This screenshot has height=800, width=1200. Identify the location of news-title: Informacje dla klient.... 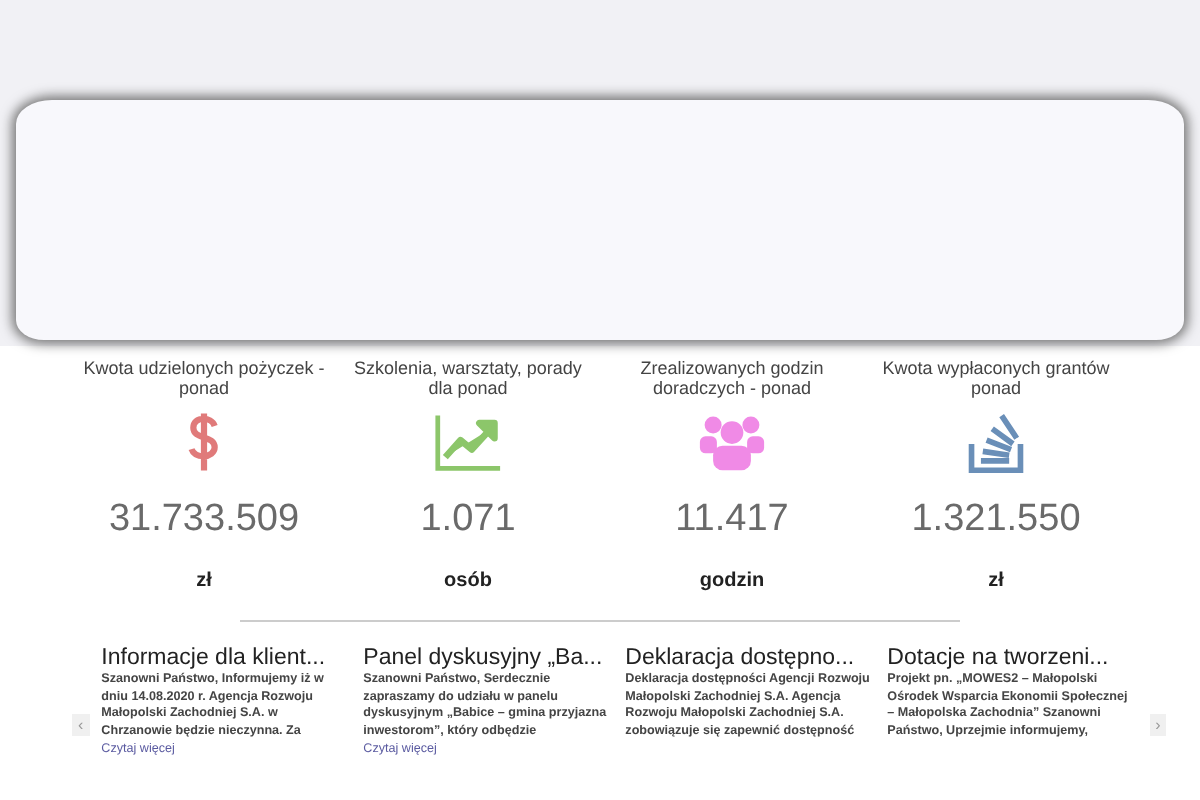
(226, 659).